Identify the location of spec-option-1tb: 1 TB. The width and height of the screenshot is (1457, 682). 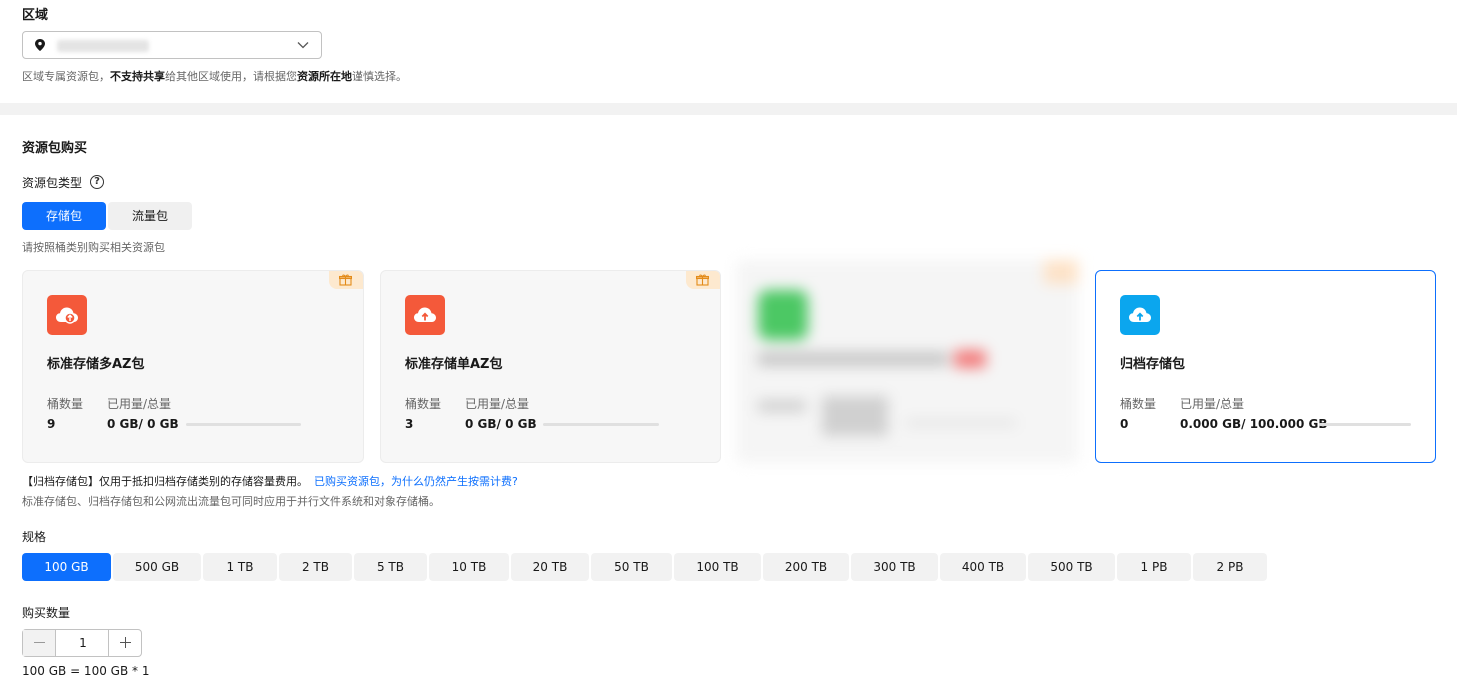
(240, 567).